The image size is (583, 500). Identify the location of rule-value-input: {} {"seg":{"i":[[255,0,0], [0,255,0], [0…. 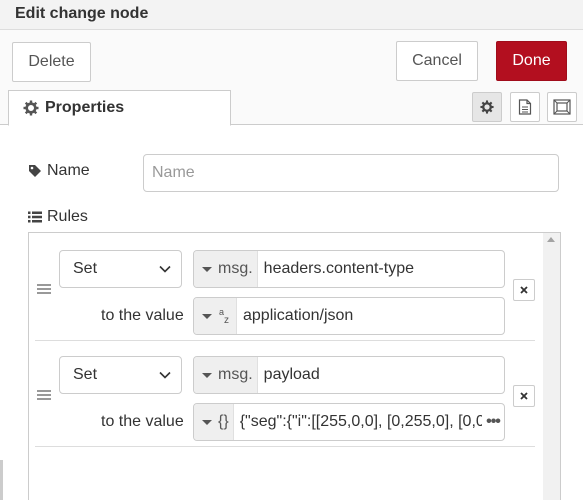
(349, 422).